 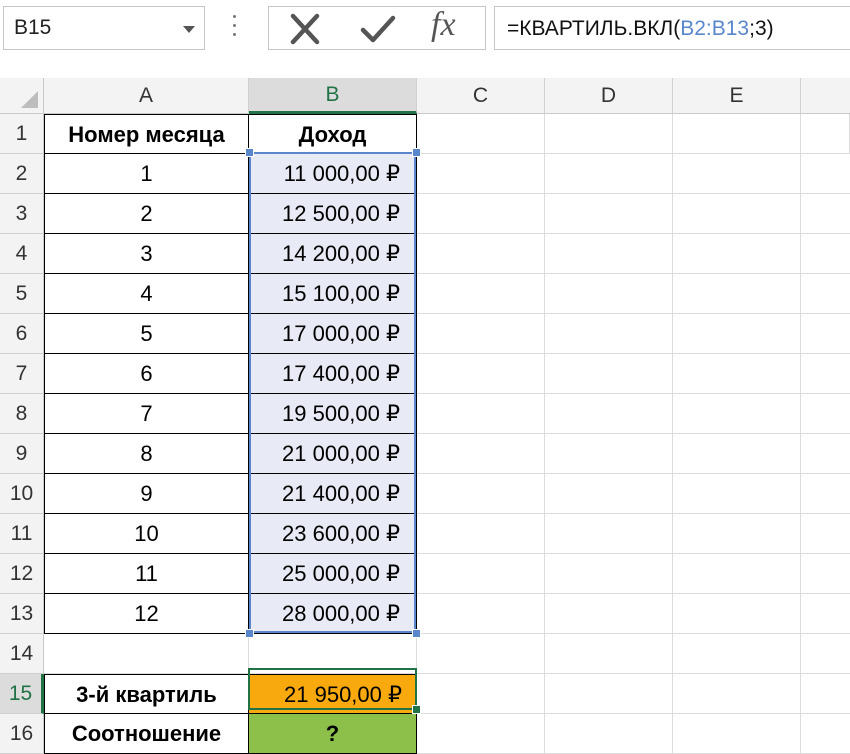 I want to click on cell-b12: 25 000,00 ₽, so click(x=333, y=574).